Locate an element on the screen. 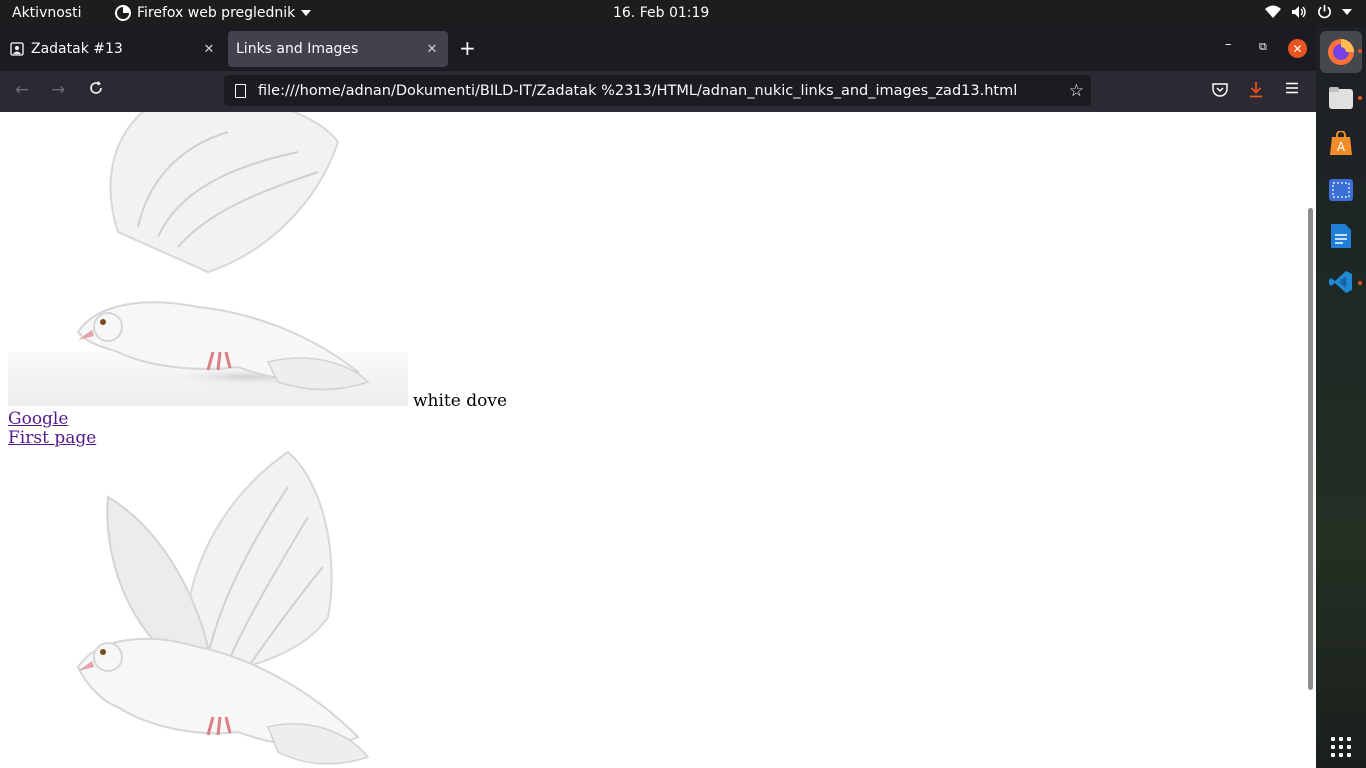 Image resolution: width=1366 pixels, height=768 pixels. tab-favicon-icon is located at coordinates (17, 49).